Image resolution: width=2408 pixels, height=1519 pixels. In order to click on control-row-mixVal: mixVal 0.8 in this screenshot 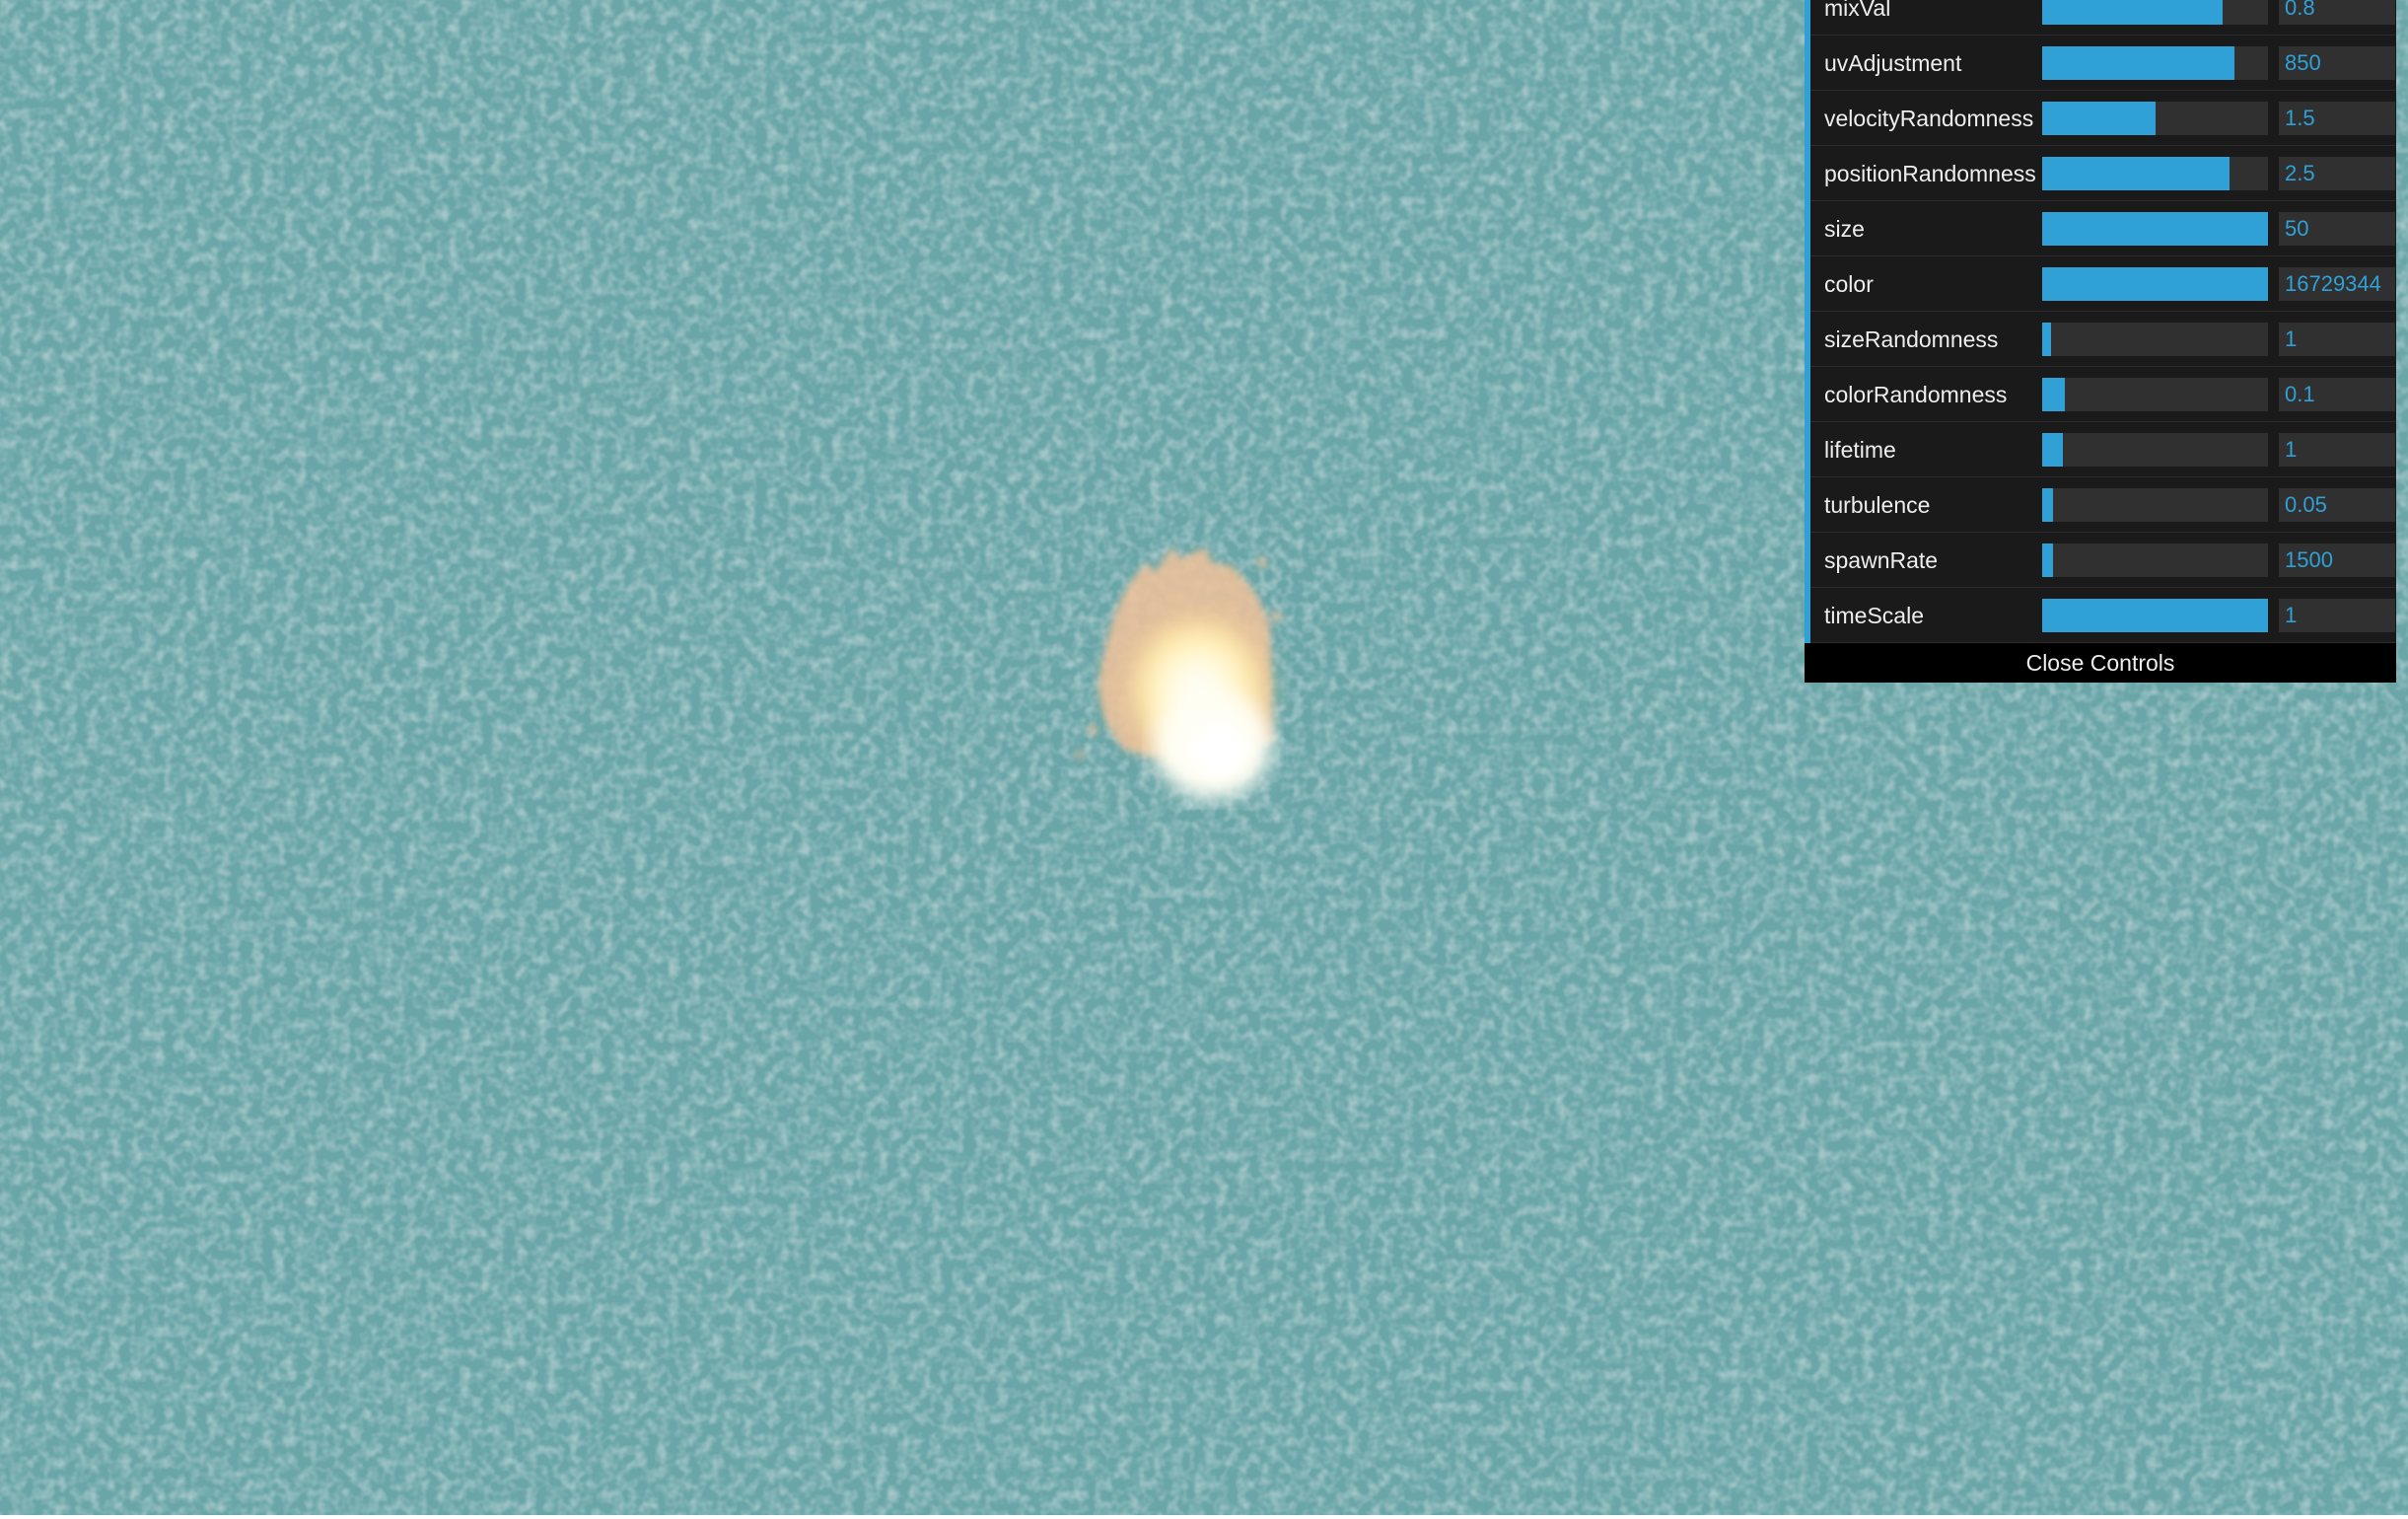, I will do `click(2103, 18)`.